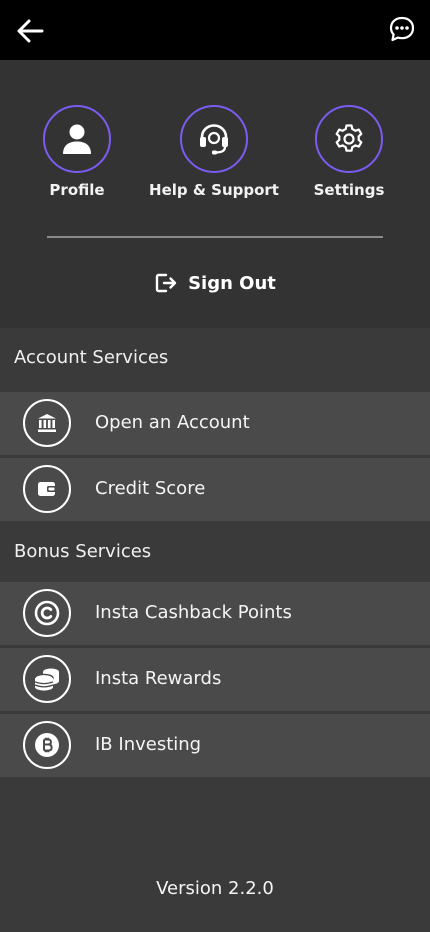  What do you see at coordinates (172, 422) in the screenshot?
I see `list-item-label: Open an Account` at bounding box center [172, 422].